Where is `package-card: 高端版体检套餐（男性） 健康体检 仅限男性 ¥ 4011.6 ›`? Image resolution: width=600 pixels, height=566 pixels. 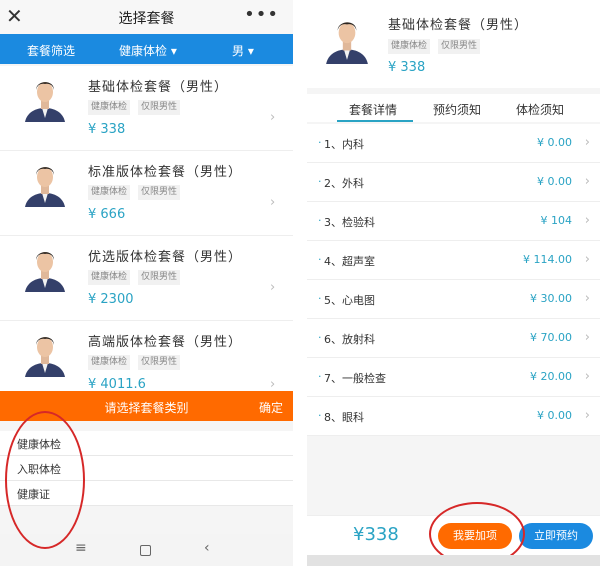 package-card: 高端版体检套餐（男性） 健康体检 仅限男性 ¥ 4011.6 › is located at coordinates (146, 356).